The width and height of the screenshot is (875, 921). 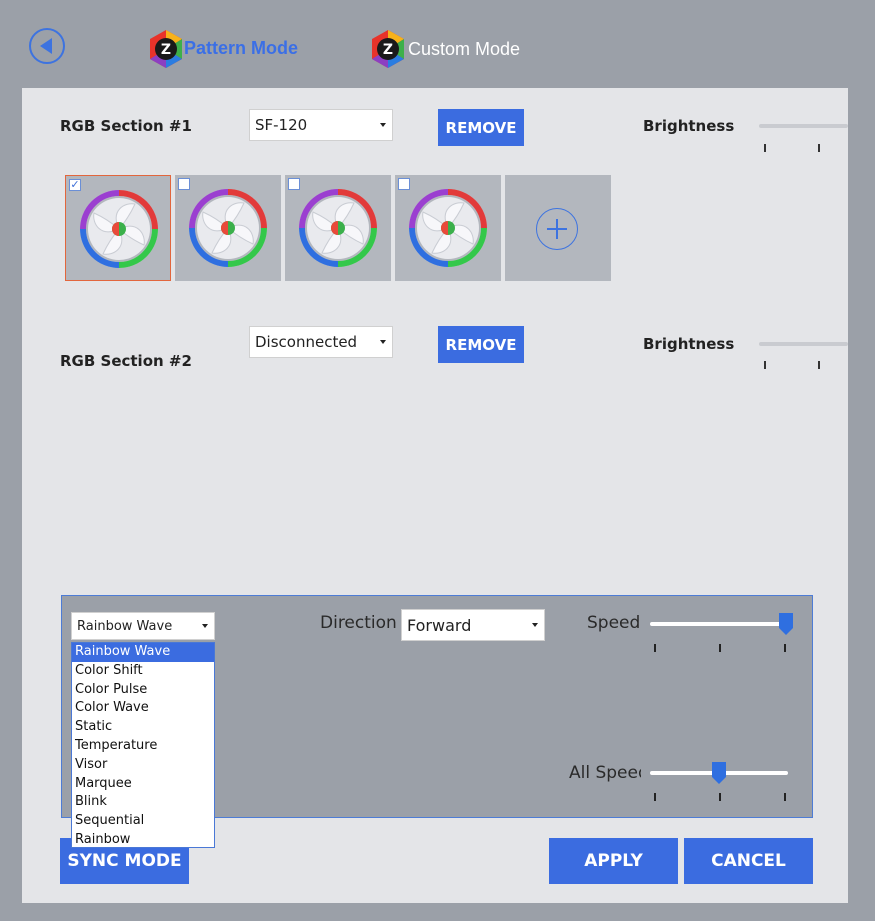 What do you see at coordinates (613, 861) in the screenshot?
I see `apply-button: APPLY` at bounding box center [613, 861].